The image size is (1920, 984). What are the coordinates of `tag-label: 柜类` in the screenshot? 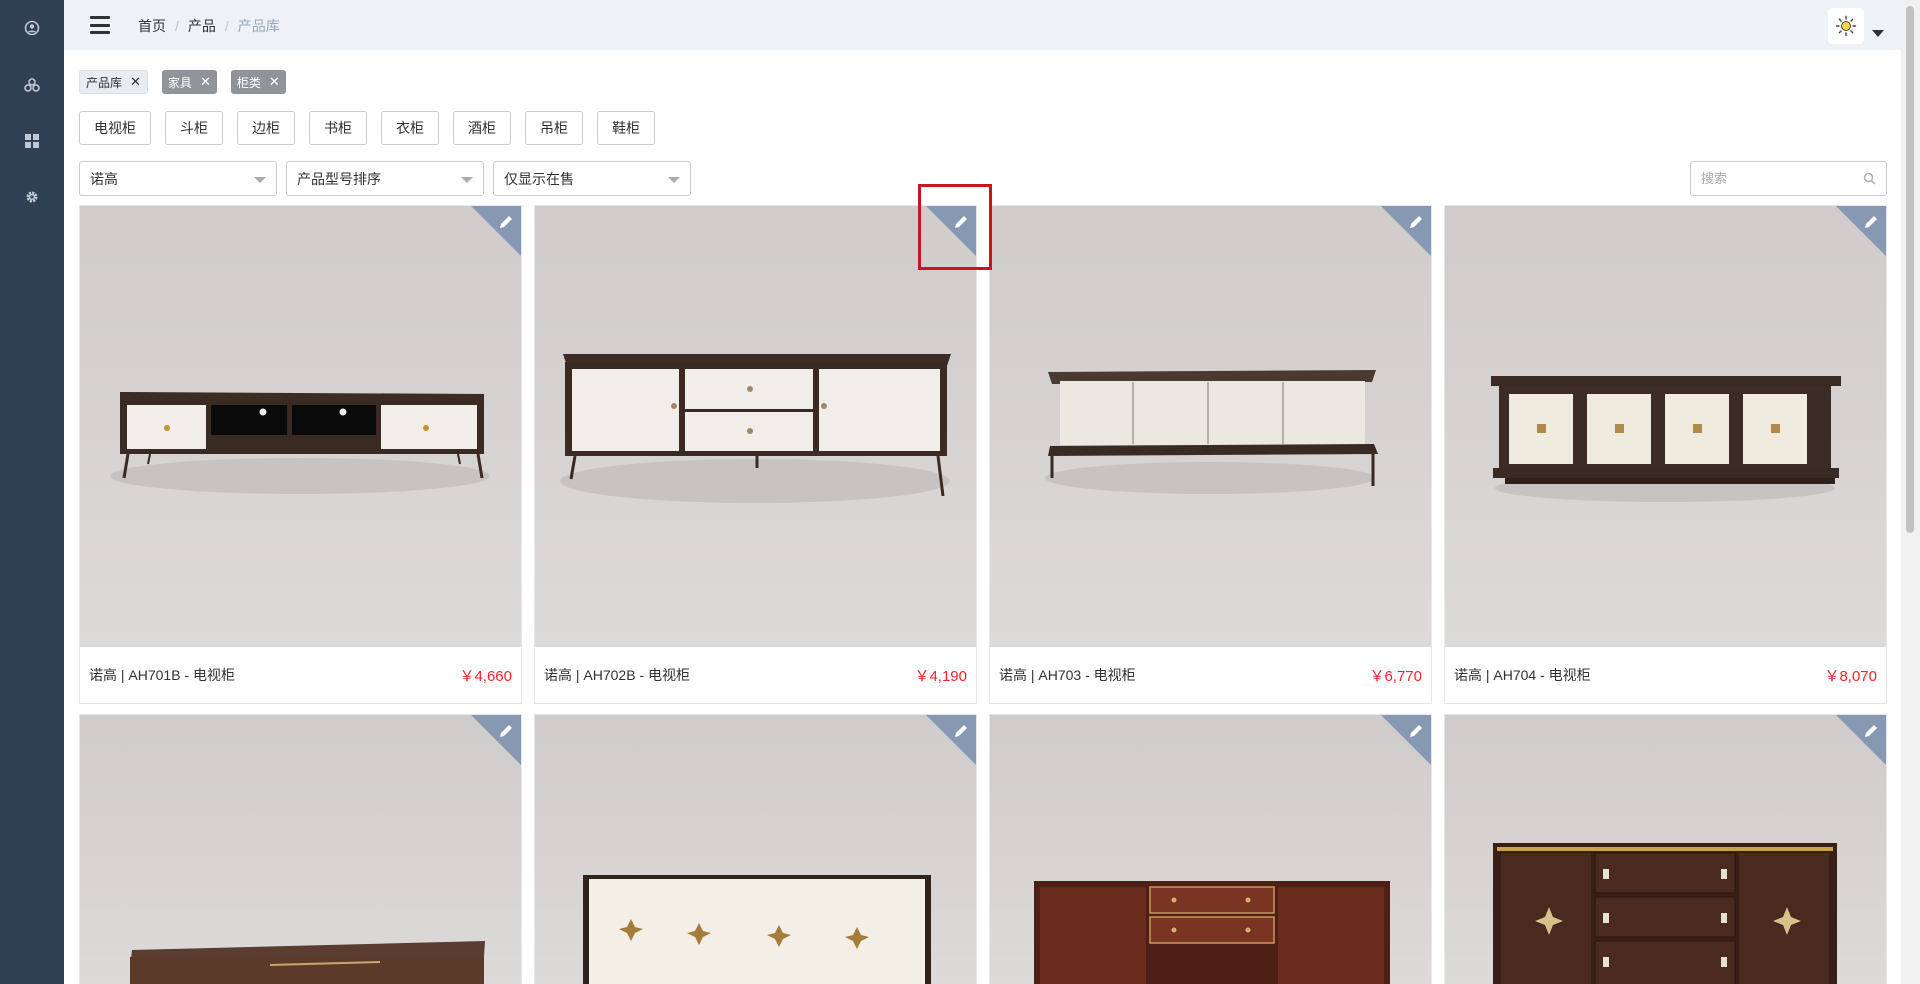 It's located at (248, 82).